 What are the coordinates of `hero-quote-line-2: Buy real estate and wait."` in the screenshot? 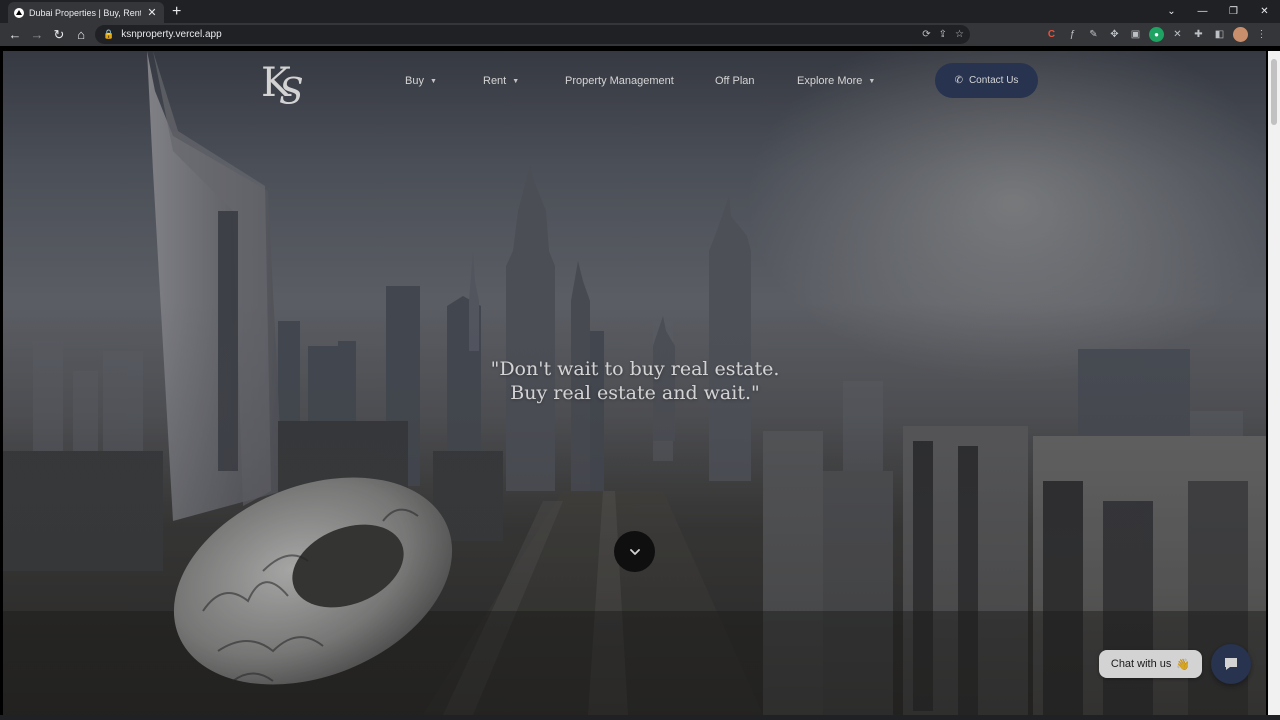 It's located at (635, 393).